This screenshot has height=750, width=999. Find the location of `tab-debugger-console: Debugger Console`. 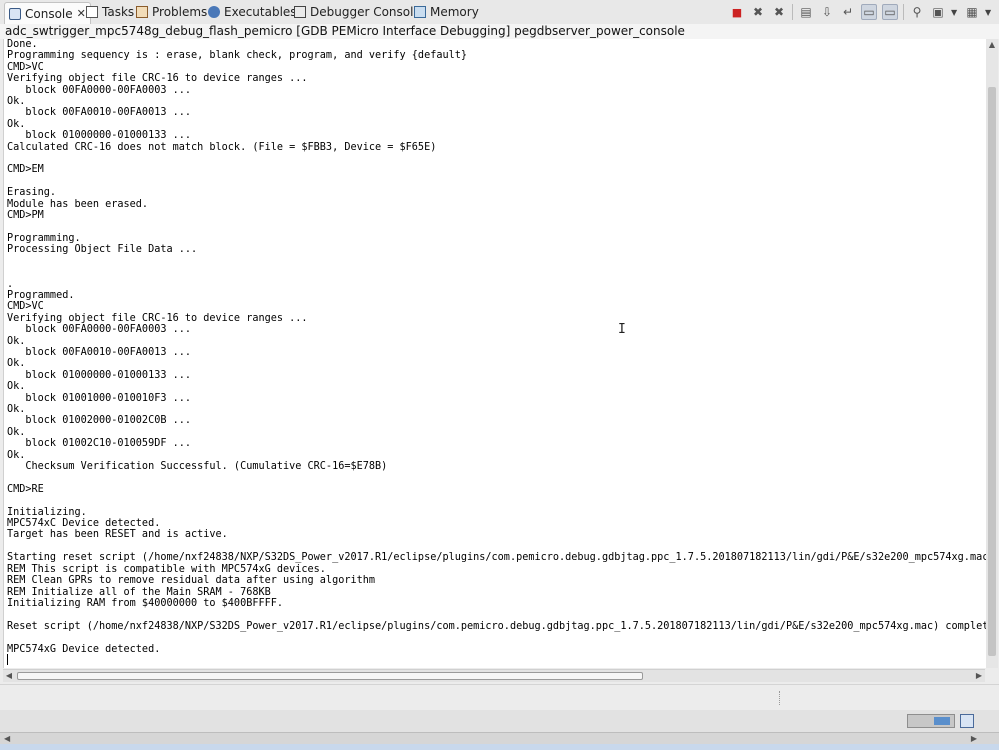

tab-debugger-console: Debugger Console is located at coordinates (357, 12).